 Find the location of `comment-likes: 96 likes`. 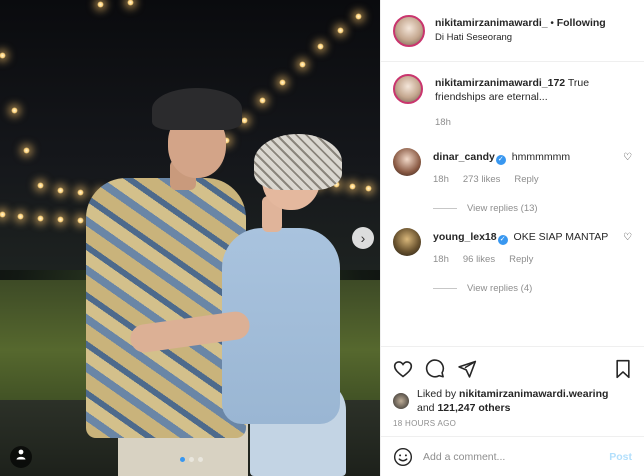

comment-likes: 96 likes is located at coordinates (479, 260).